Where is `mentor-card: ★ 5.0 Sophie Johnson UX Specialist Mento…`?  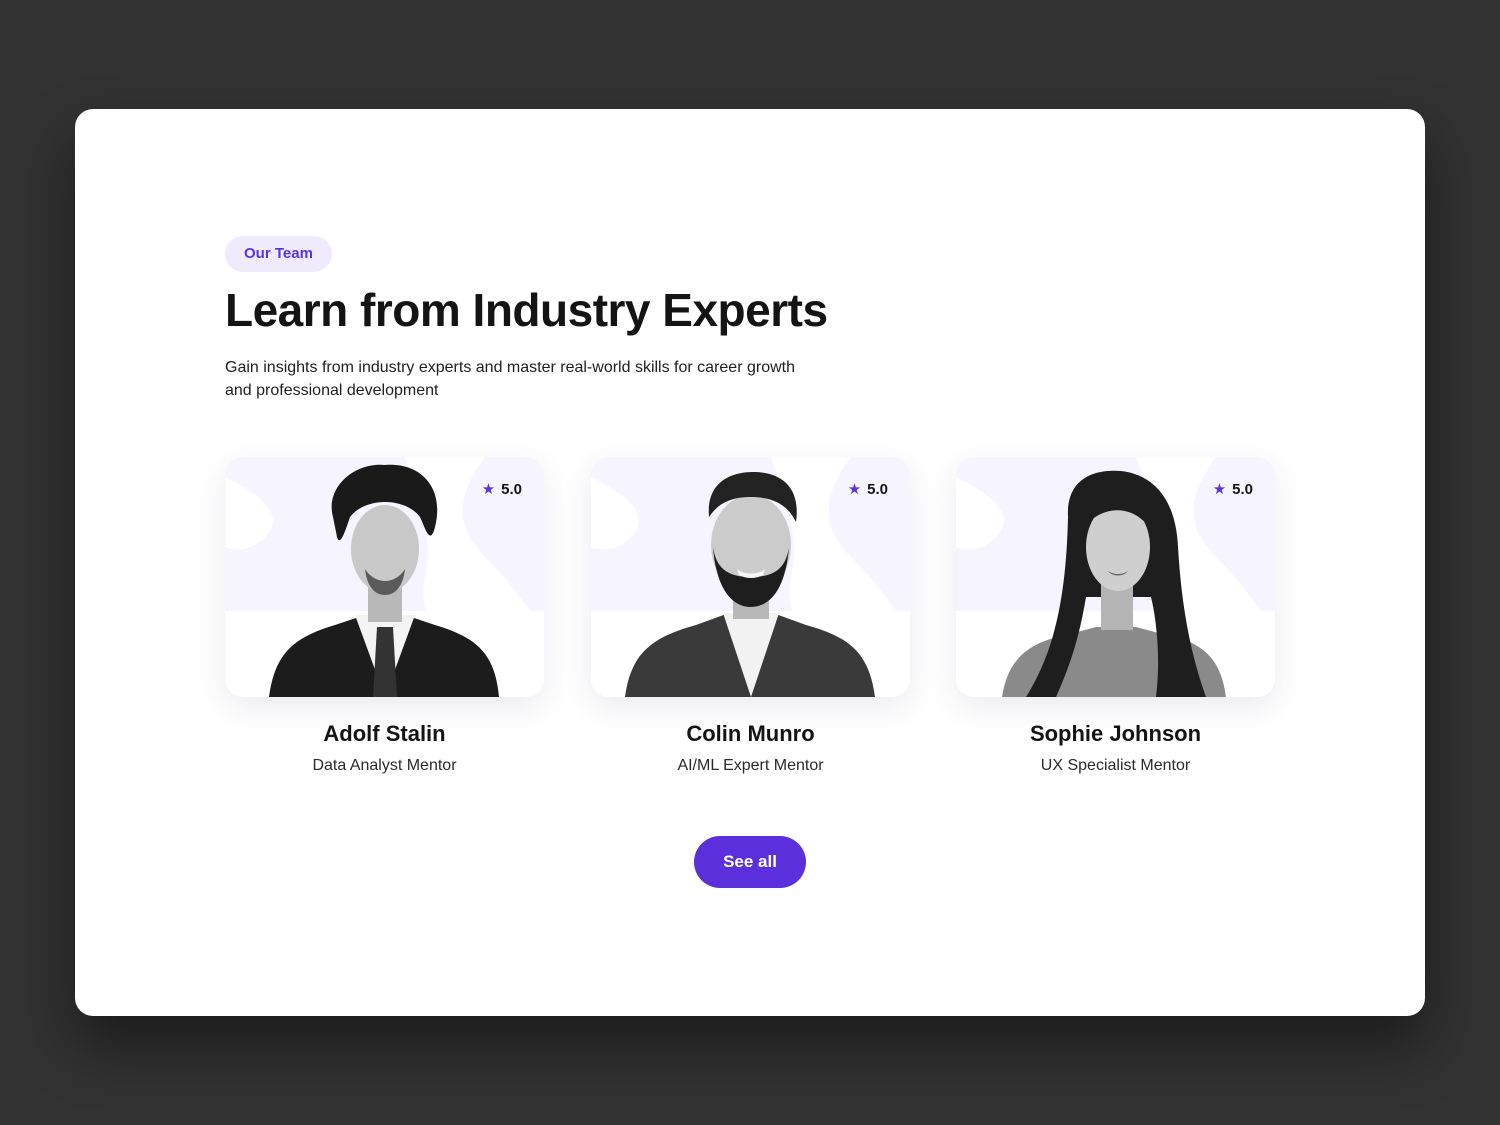
mentor-card: ★ 5.0 Sophie Johnson UX Specialist Mento… is located at coordinates (1115, 616).